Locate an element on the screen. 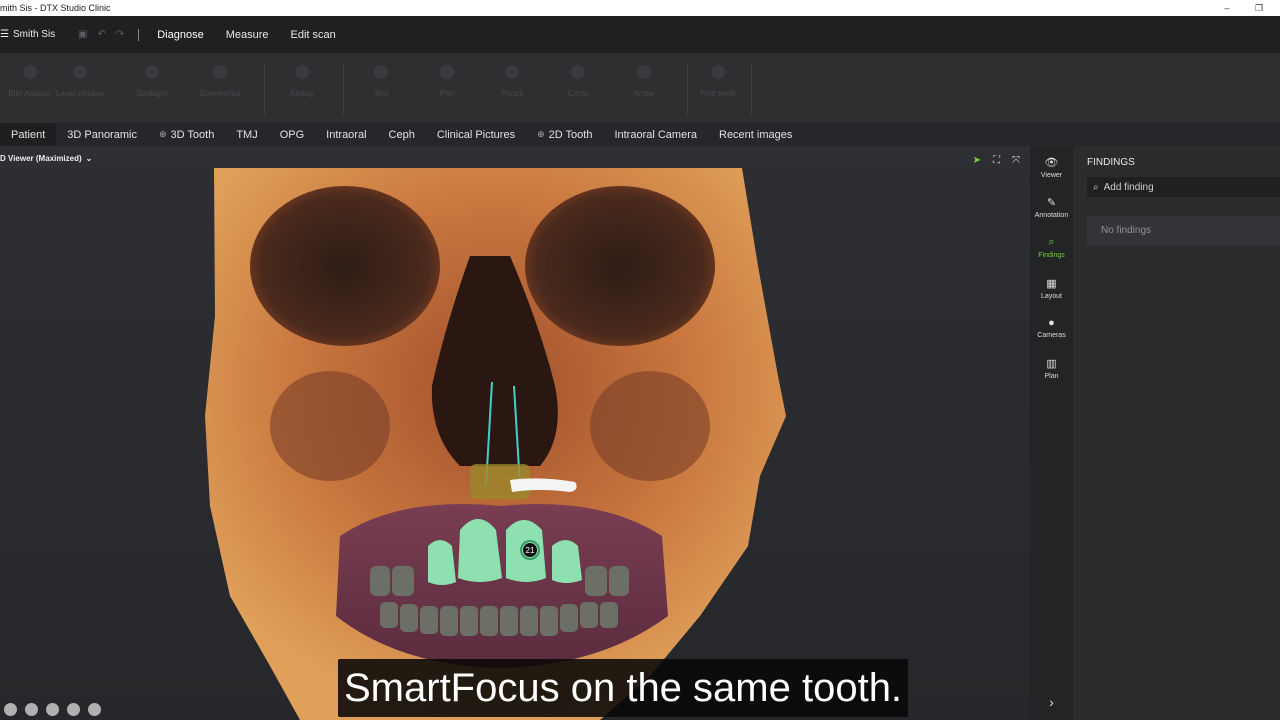 The width and height of the screenshot is (1280, 720). tooth-number-label: 21 is located at coordinates (530, 550).